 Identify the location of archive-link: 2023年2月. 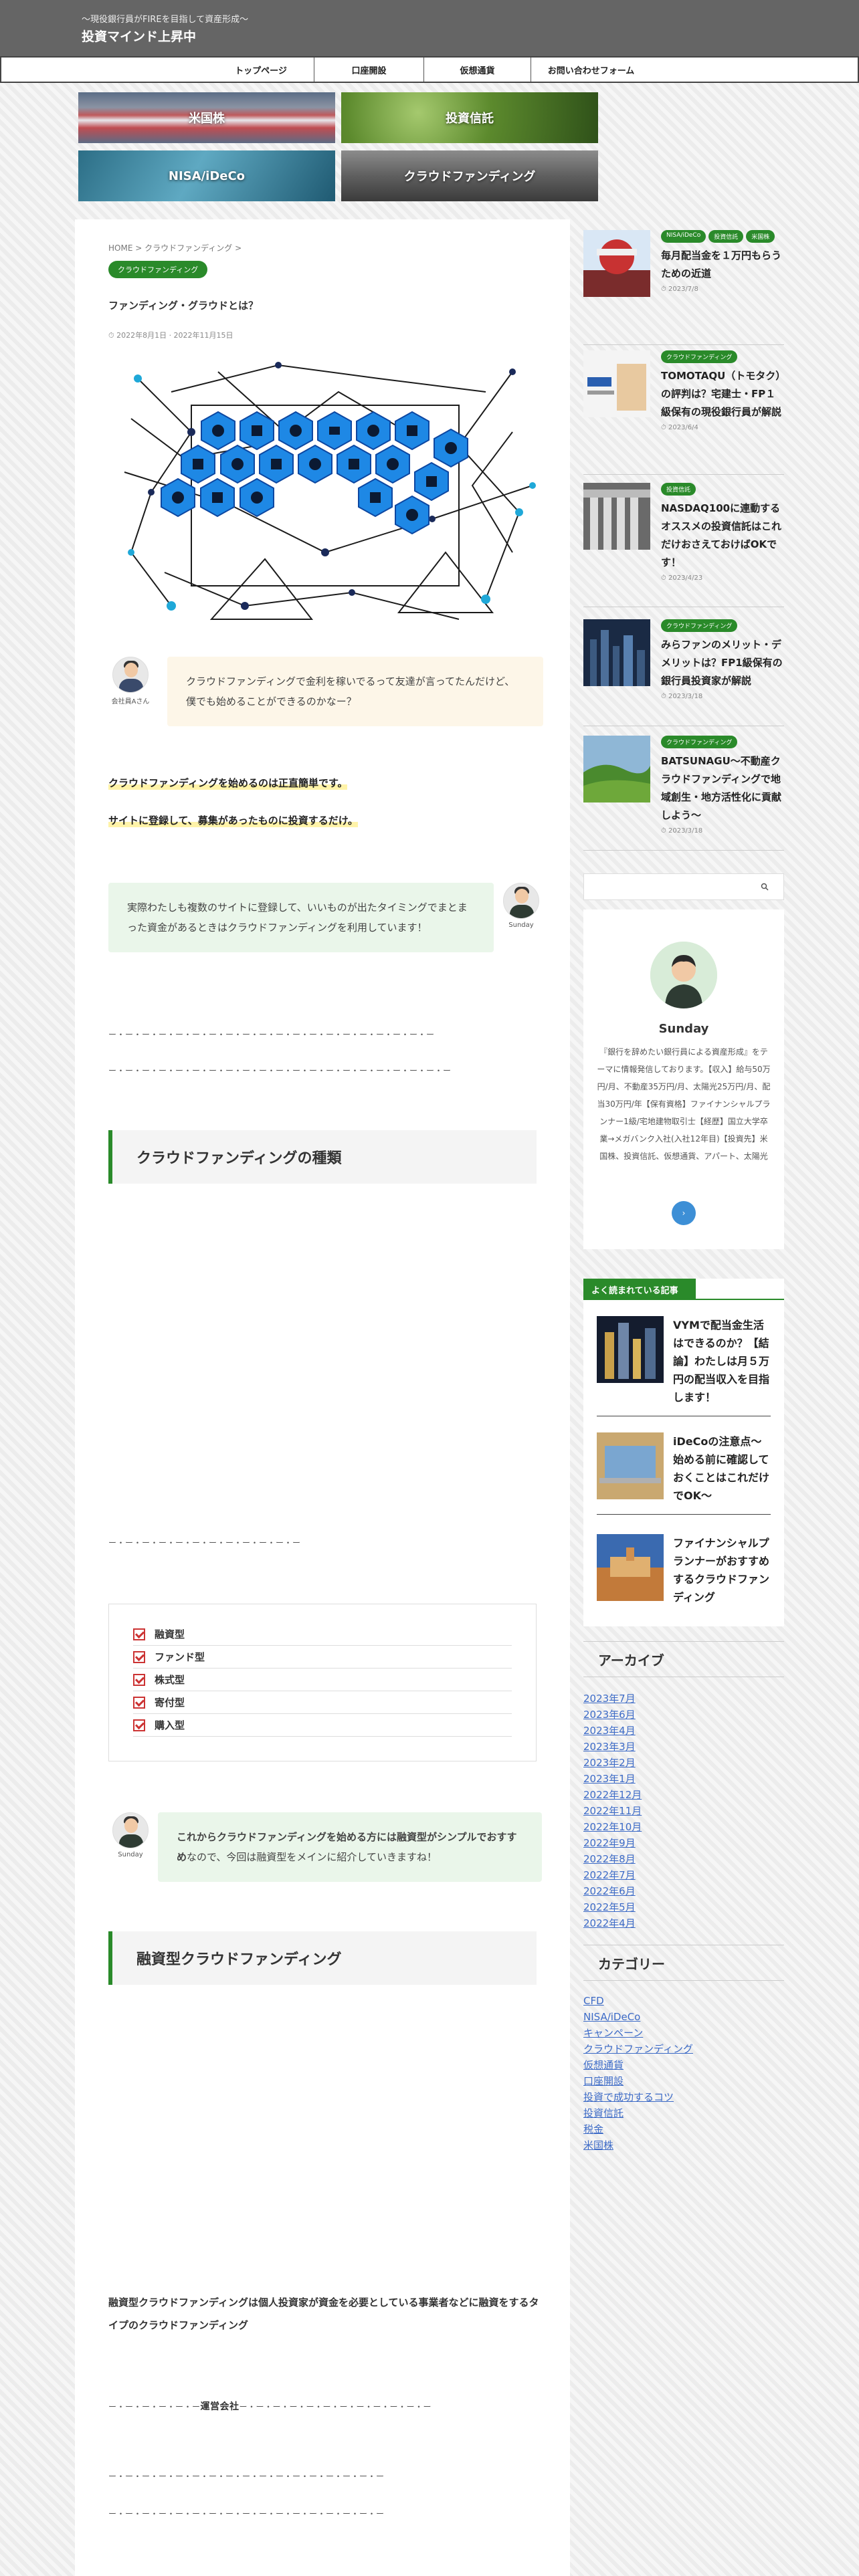
(683, 1763).